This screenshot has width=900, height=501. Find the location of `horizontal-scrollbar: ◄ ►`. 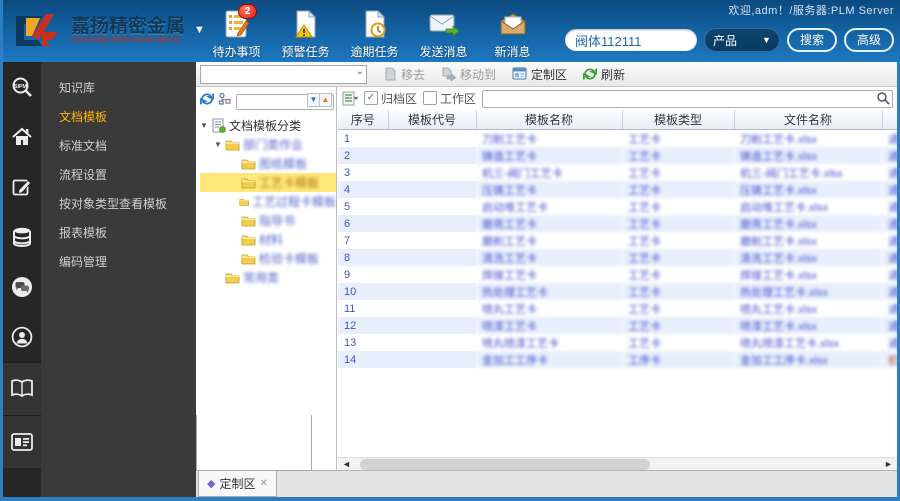

horizontal-scrollbar: ◄ ► is located at coordinates (617, 464).